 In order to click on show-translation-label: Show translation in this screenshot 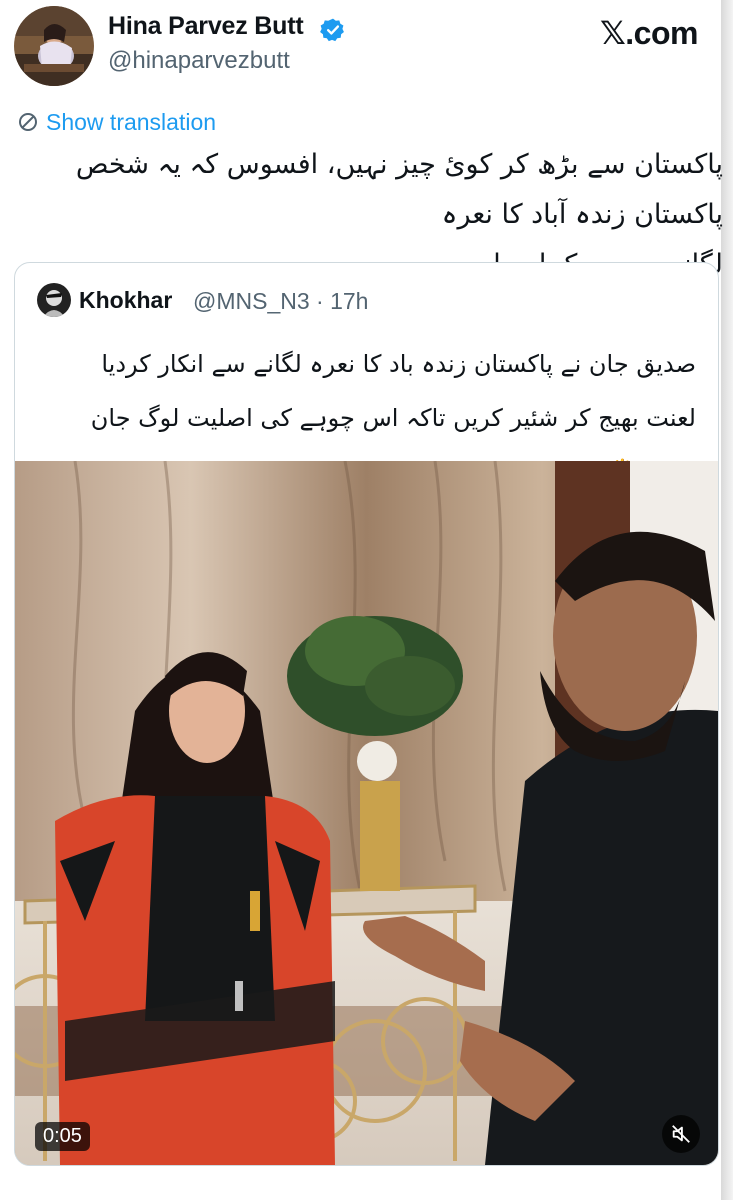, I will do `click(131, 121)`.